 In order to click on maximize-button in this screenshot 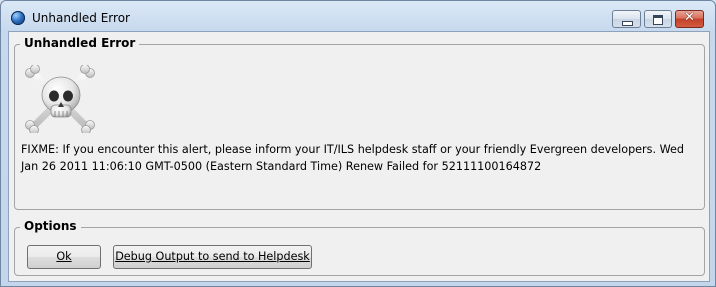, I will do `click(658, 19)`.